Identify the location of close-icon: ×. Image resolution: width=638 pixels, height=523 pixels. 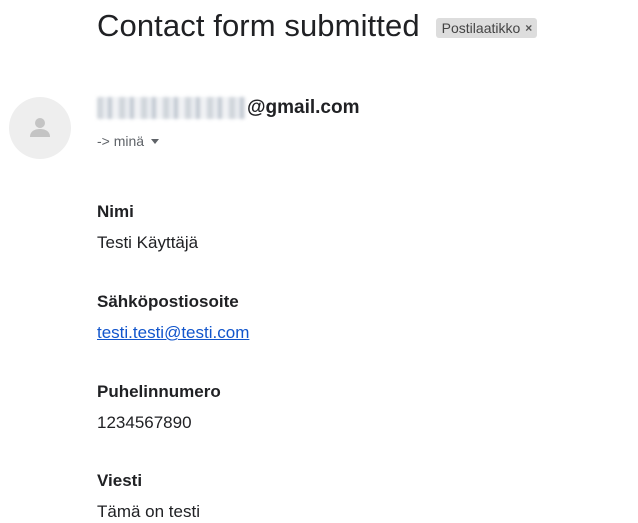
(528, 28).